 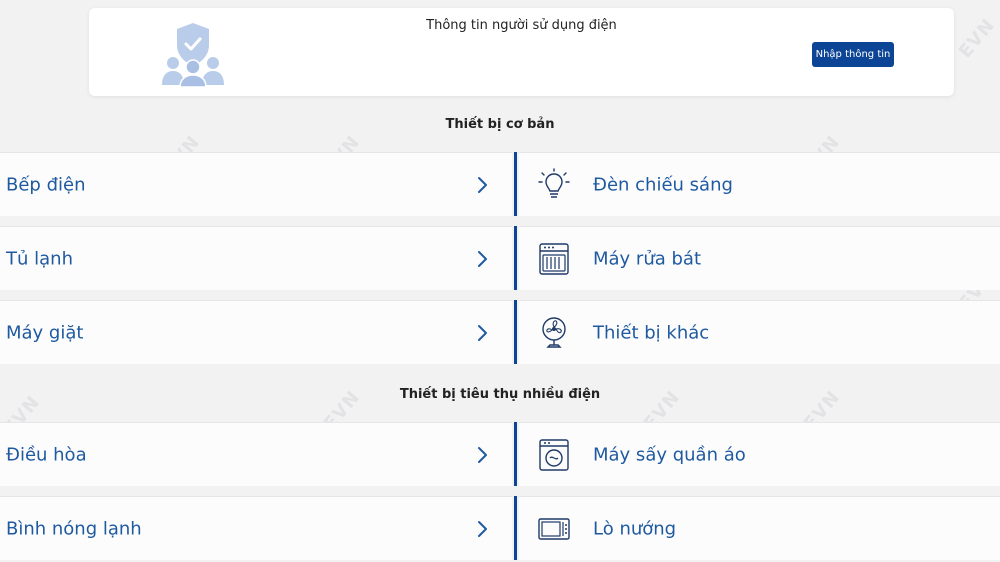 I want to click on device-label: Tủ lạnh, so click(x=39, y=258).